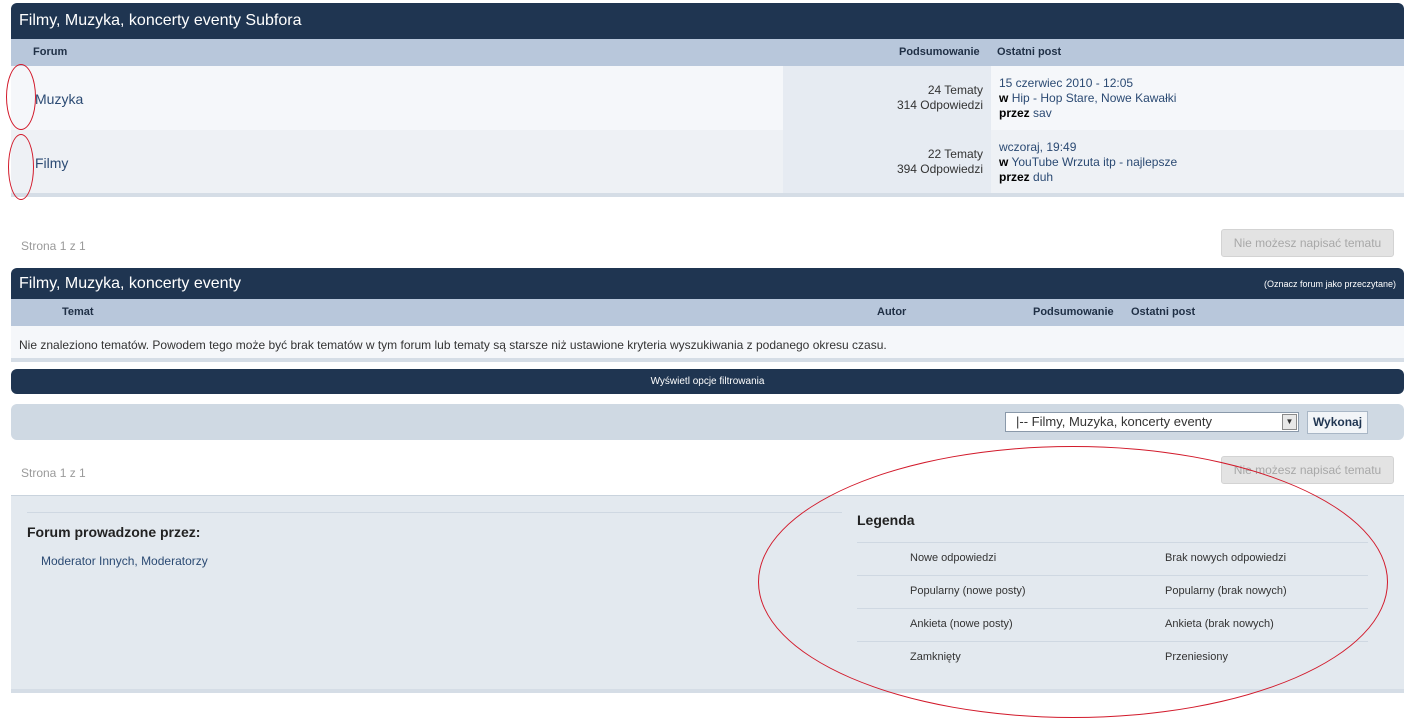  What do you see at coordinates (1087, 83) in the screenshot?
I see `last-post-date: 15 czerwiec 2010 - 12:05` at bounding box center [1087, 83].